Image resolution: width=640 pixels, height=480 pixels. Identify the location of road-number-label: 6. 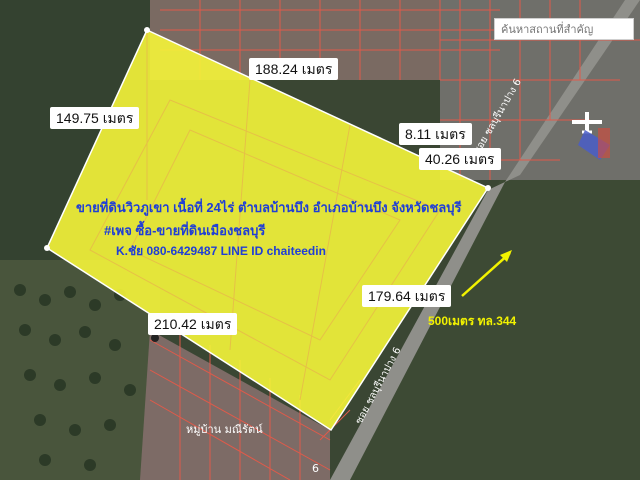
(315, 468).